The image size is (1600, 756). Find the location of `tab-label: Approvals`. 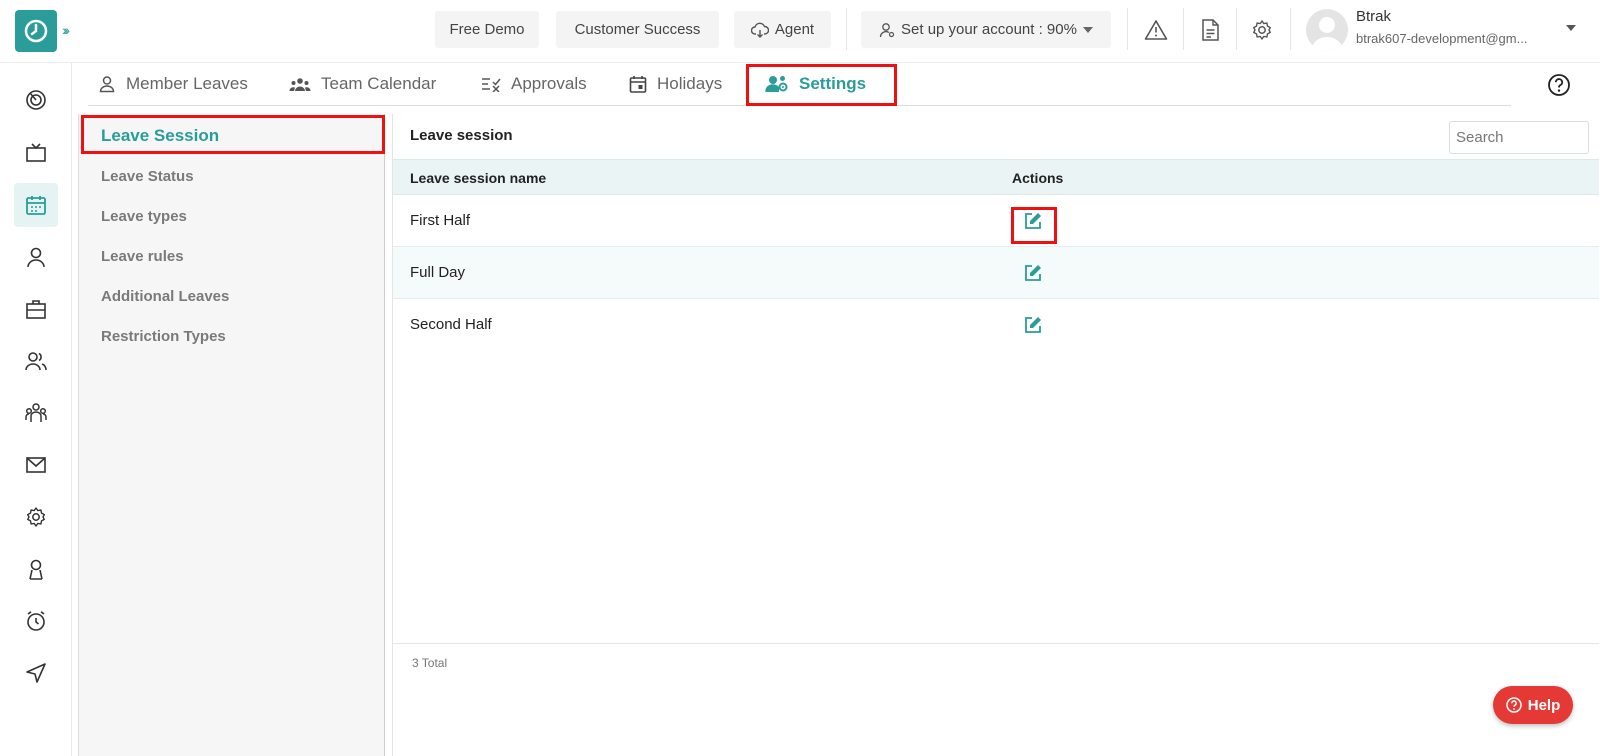

tab-label: Approvals is located at coordinates (549, 83).